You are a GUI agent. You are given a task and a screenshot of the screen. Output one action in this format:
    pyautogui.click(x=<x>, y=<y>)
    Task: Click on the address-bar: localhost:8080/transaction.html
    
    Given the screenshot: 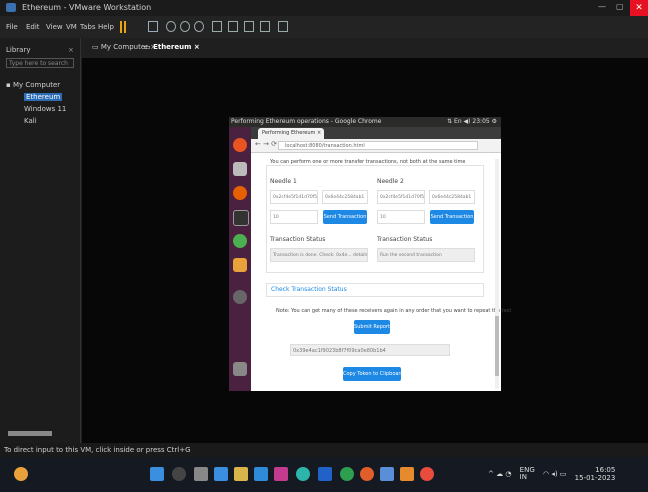 What is the action you would take?
    pyautogui.click(x=378, y=145)
    